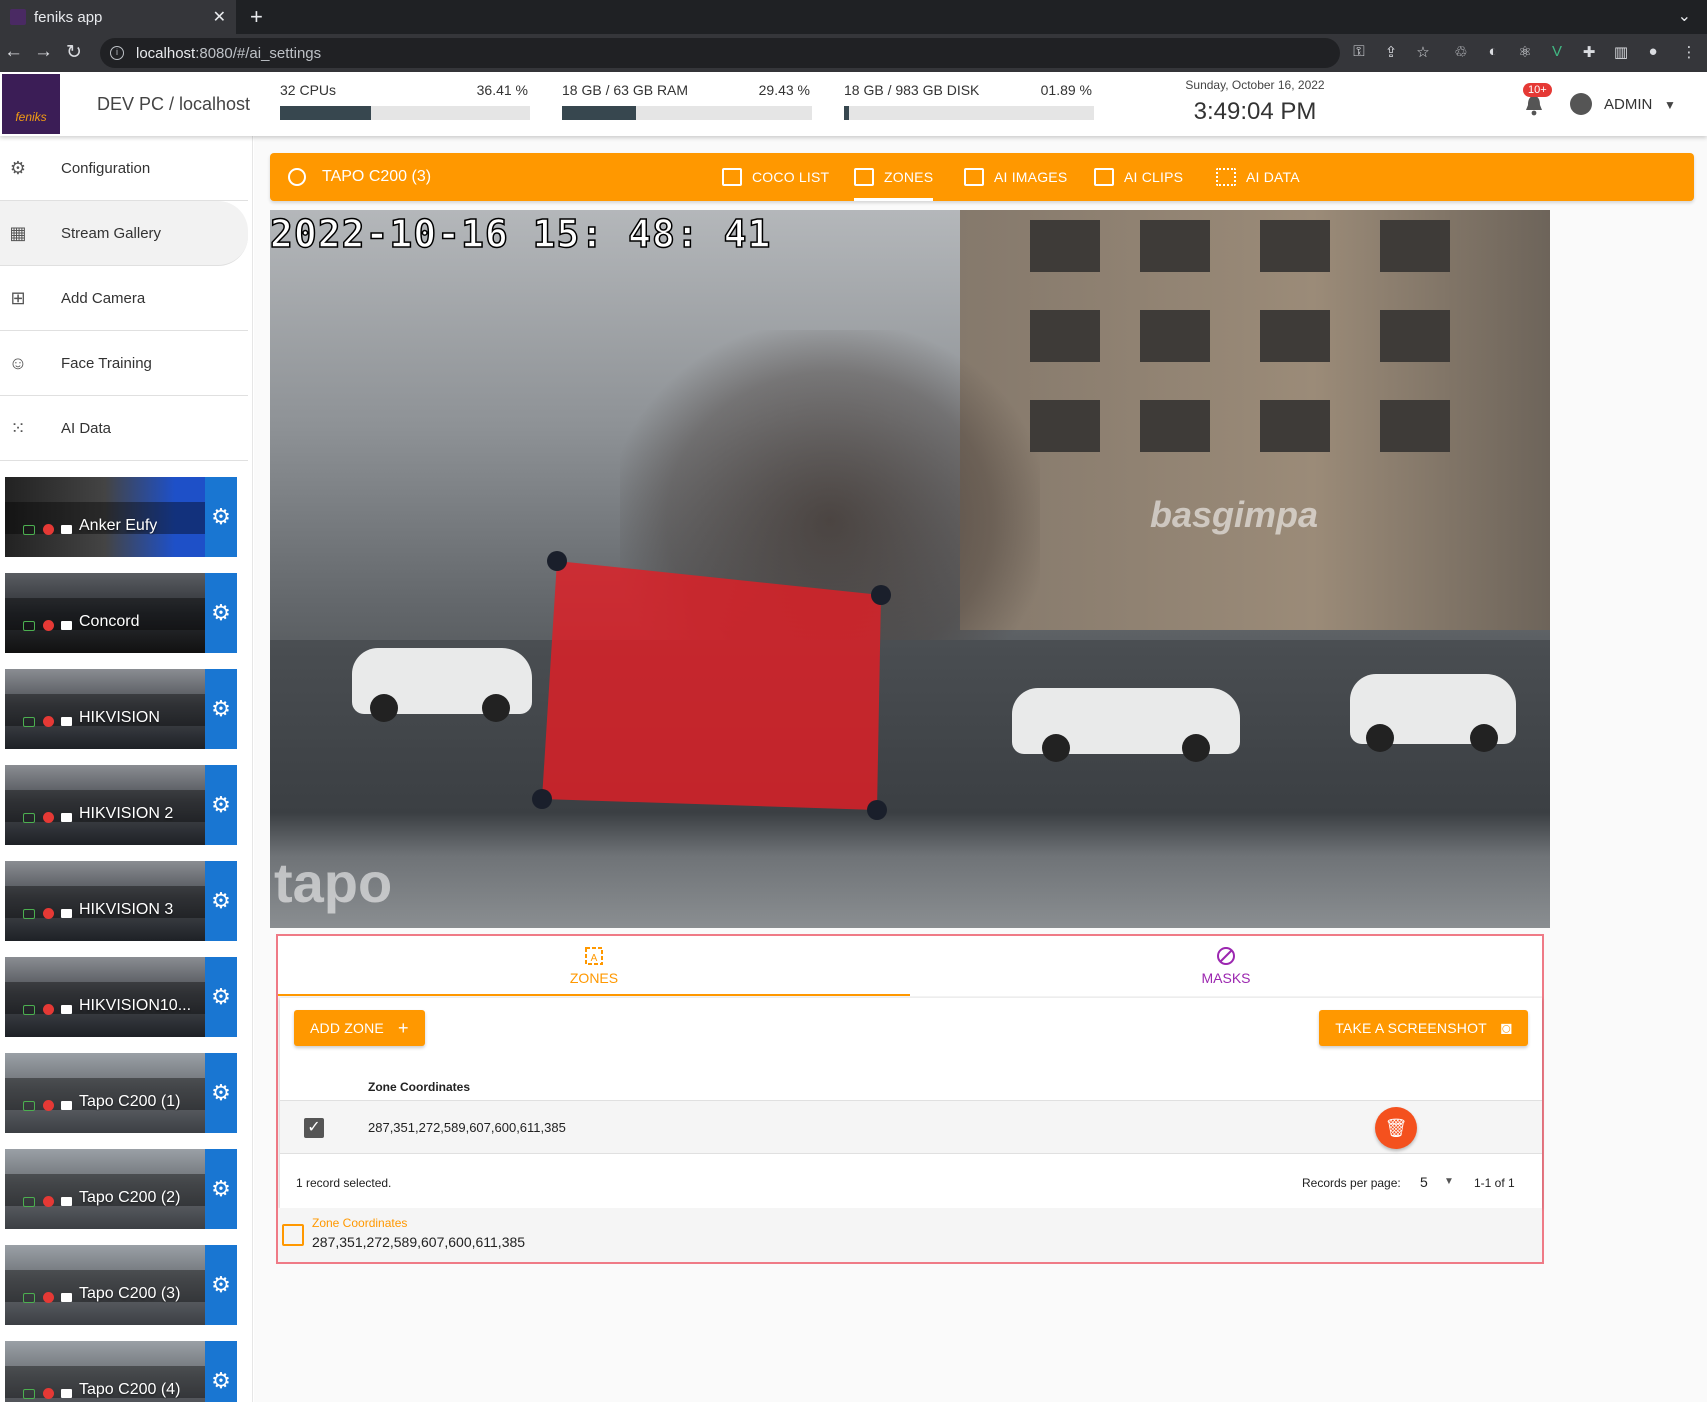  What do you see at coordinates (117, 53) in the screenshot?
I see `site-info-icon: i` at bounding box center [117, 53].